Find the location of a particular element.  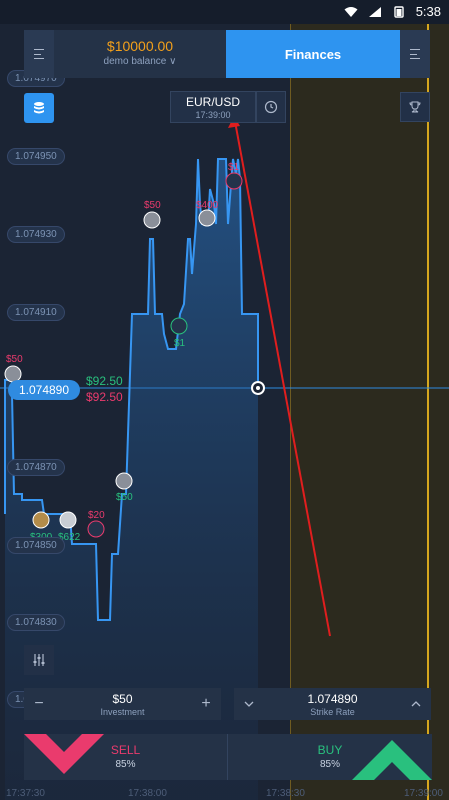

price-axis-label: 1.074910 is located at coordinates (36, 312).